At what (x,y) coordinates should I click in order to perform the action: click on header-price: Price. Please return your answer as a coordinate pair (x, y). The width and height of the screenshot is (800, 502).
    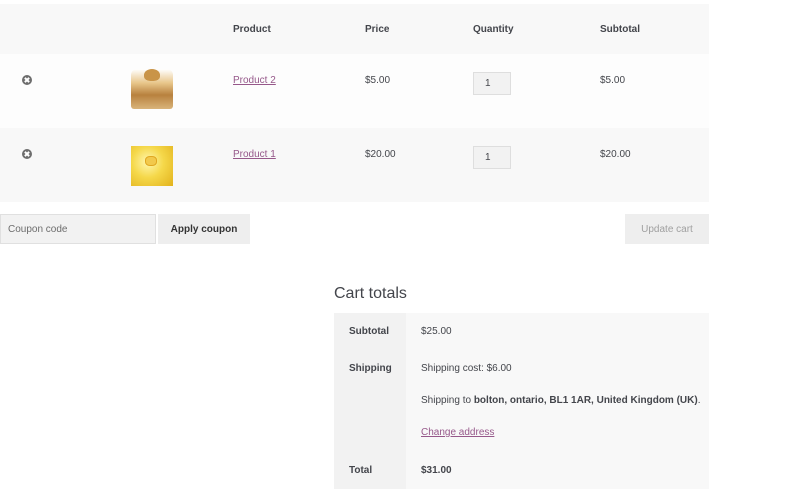
    Looking at the image, I should click on (377, 29).